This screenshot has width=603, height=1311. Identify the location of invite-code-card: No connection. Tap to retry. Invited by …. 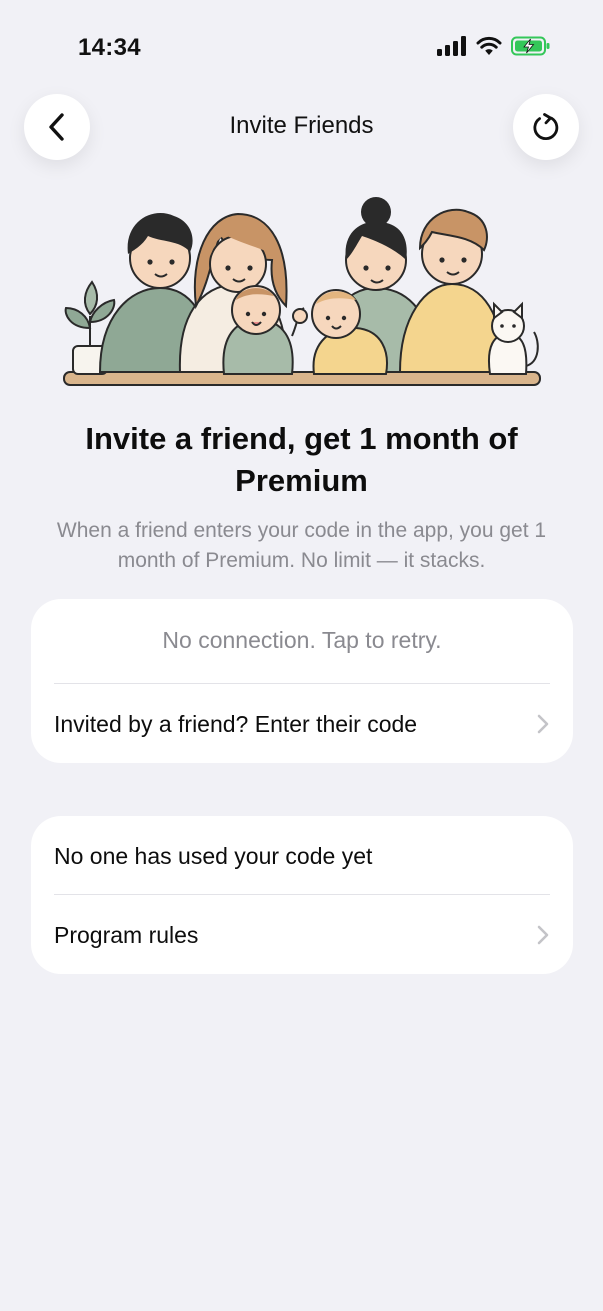
(302, 681).